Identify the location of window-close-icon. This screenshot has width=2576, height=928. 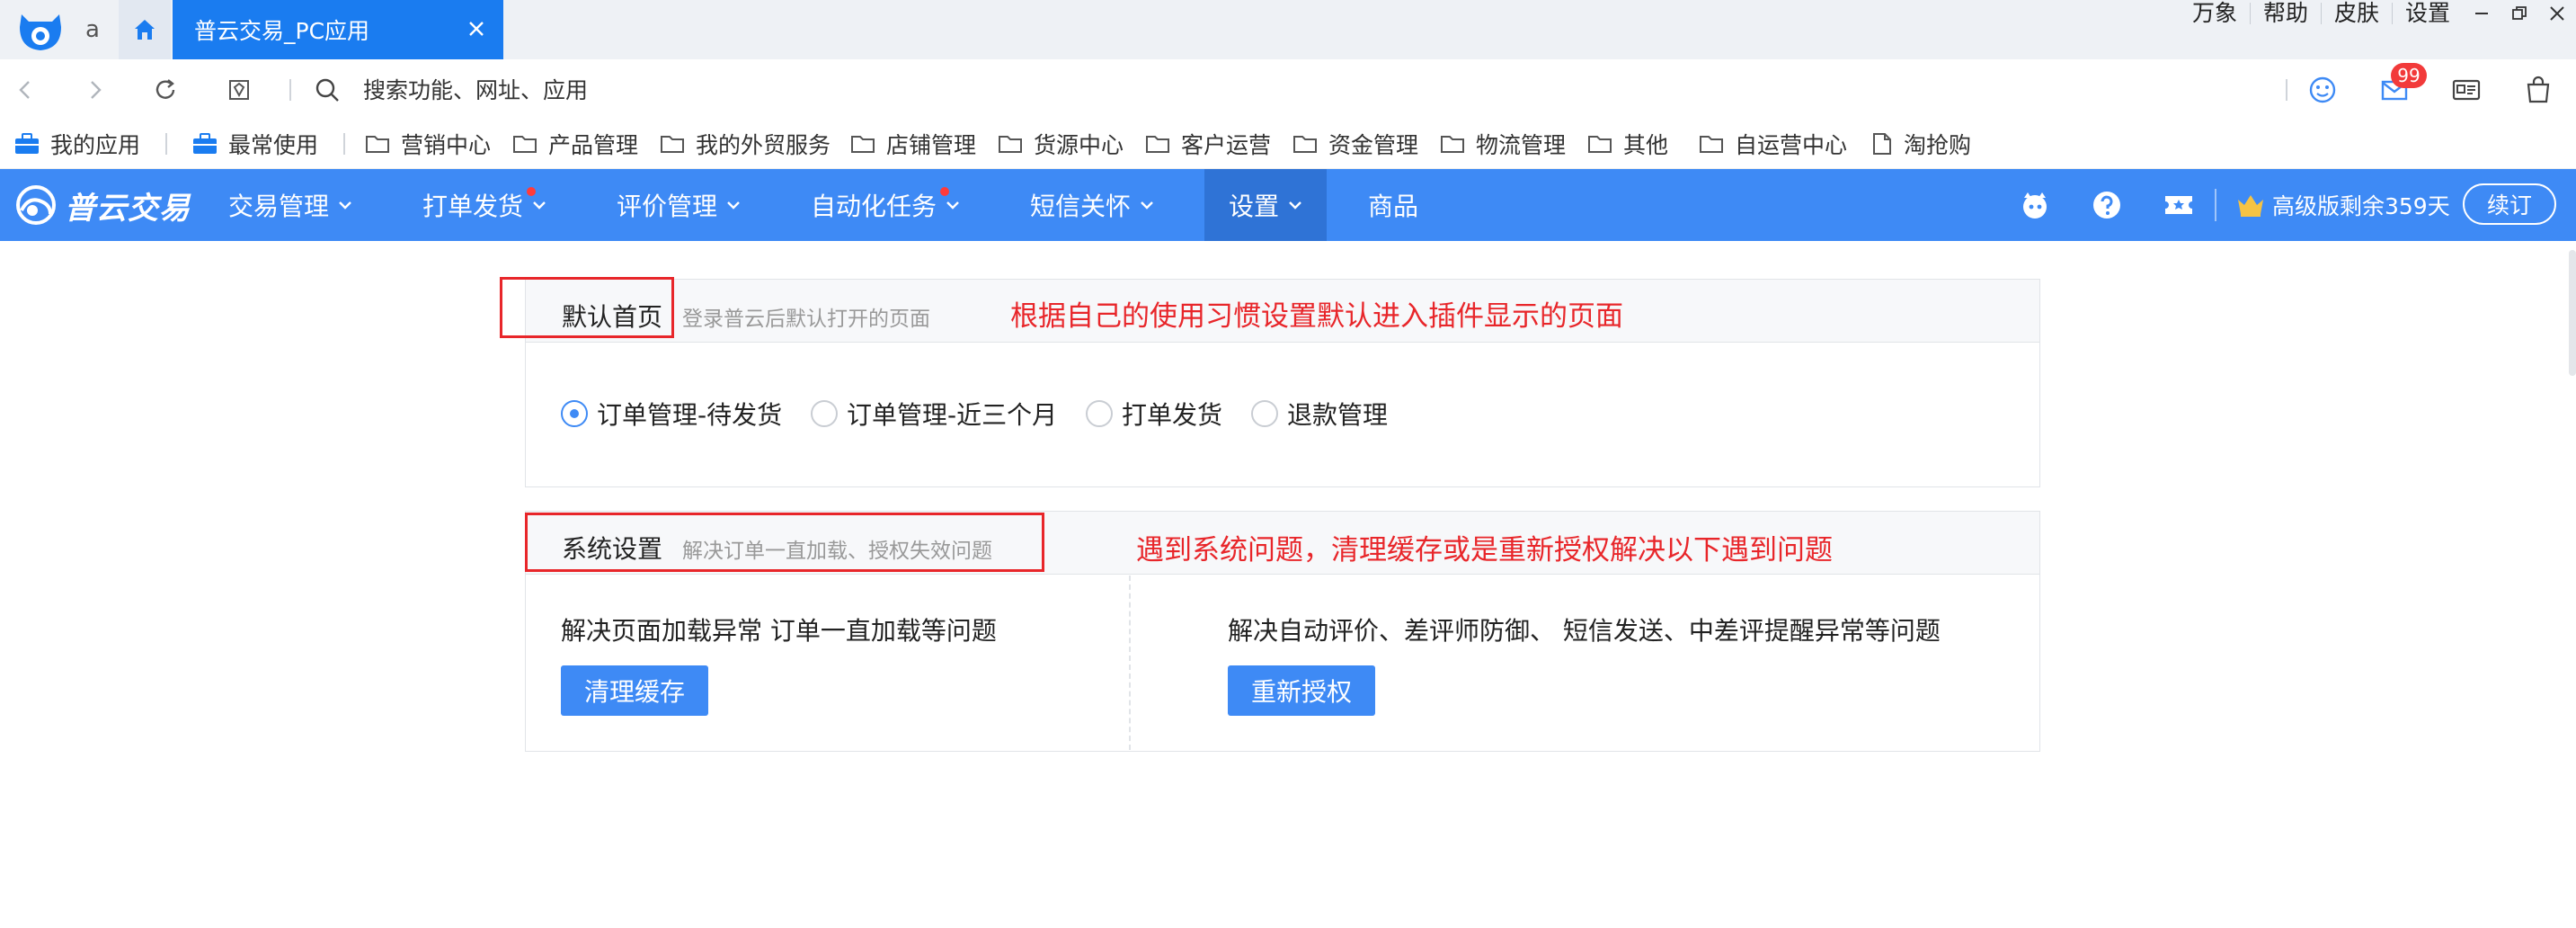
(2557, 13).